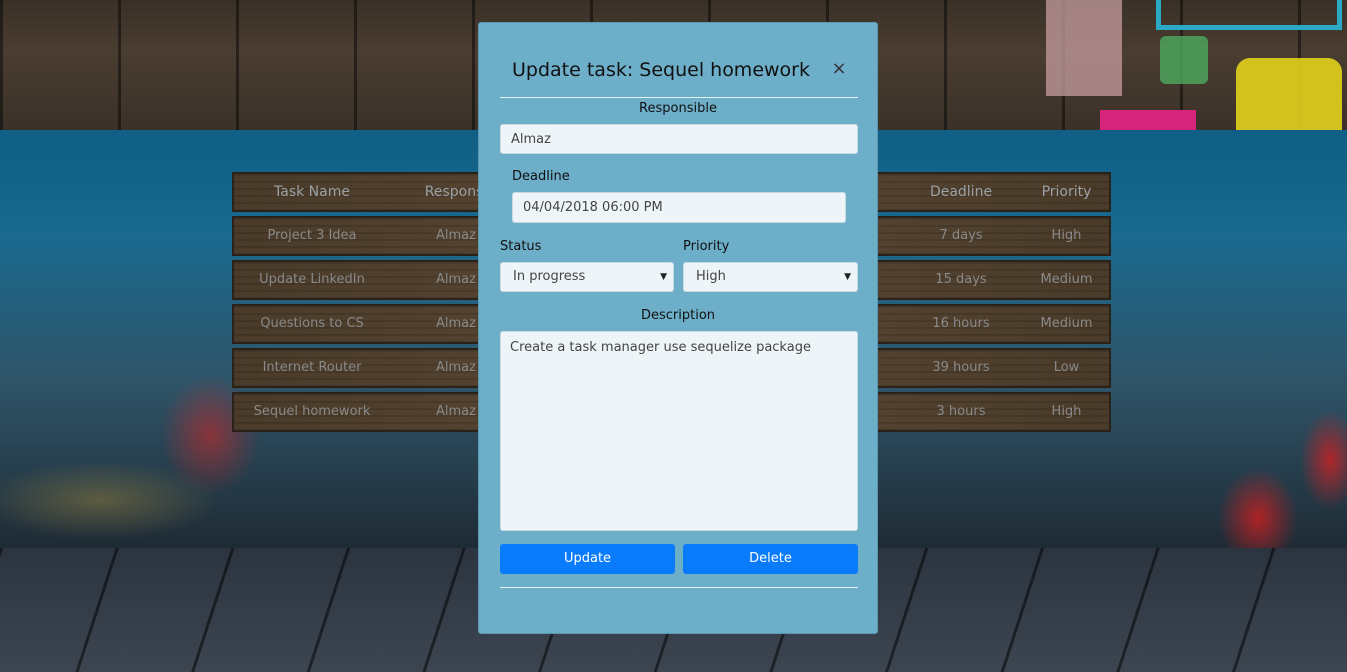 Image resolution: width=1347 pixels, height=672 pixels. Describe the element at coordinates (312, 323) in the screenshot. I see `task-name-cell: Questions to CS` at that location.